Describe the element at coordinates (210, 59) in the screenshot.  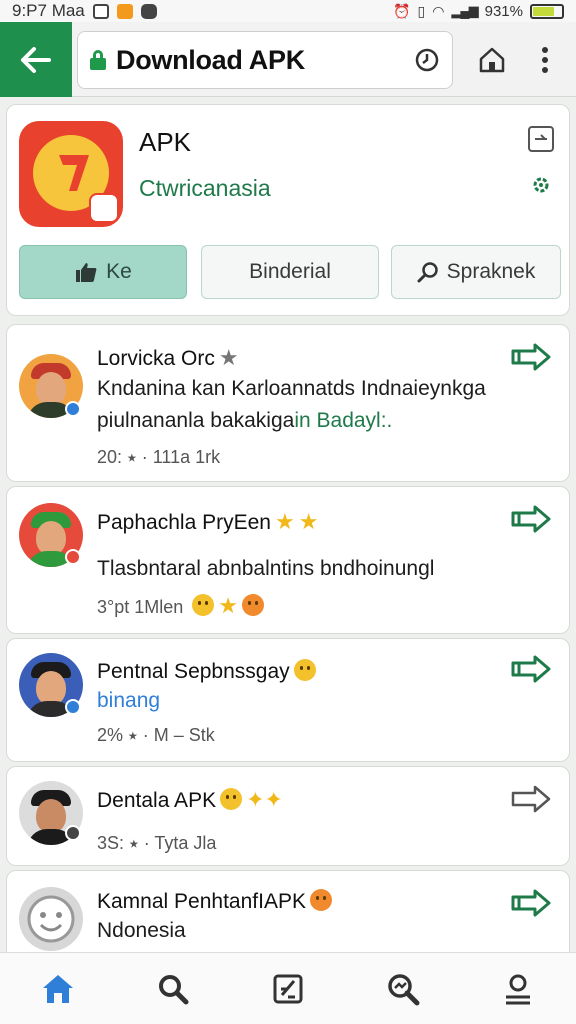
I see `page-title: Download APK` at that location.